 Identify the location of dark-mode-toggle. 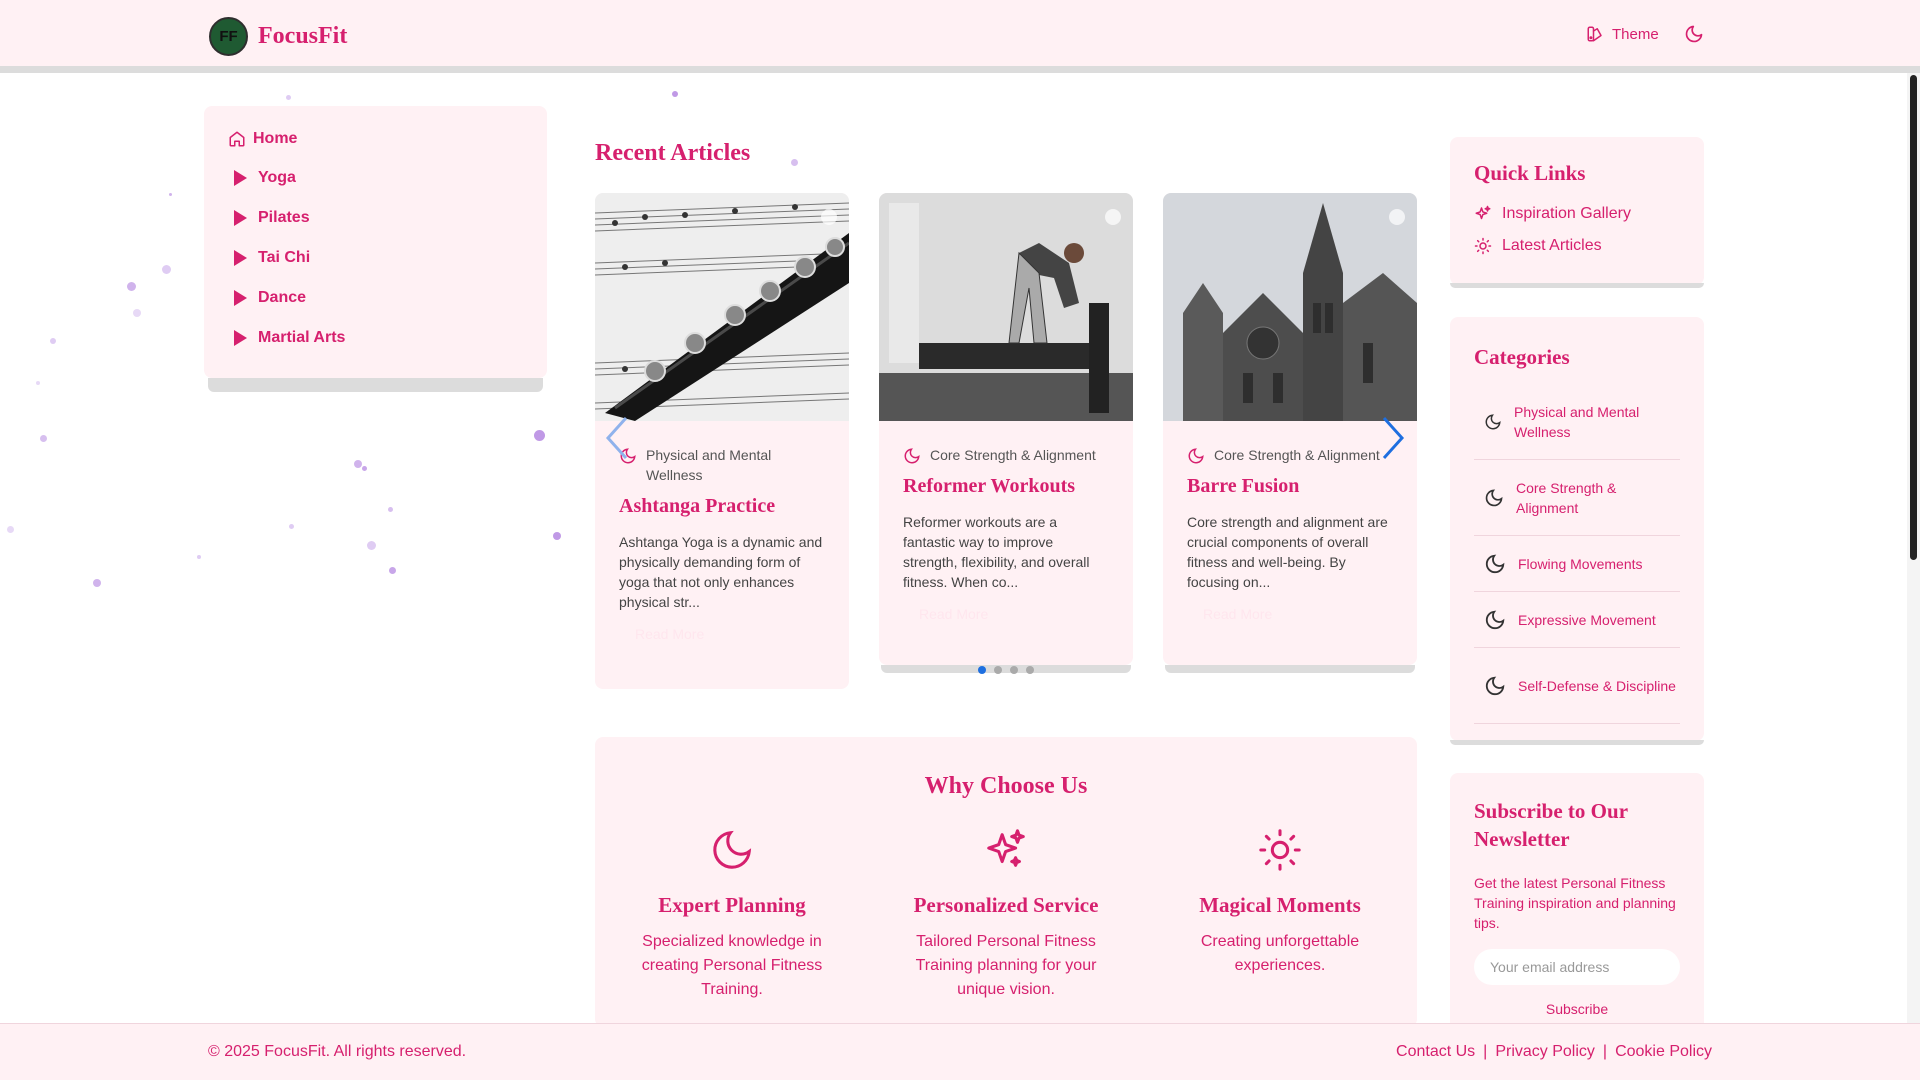
(1694, 36).